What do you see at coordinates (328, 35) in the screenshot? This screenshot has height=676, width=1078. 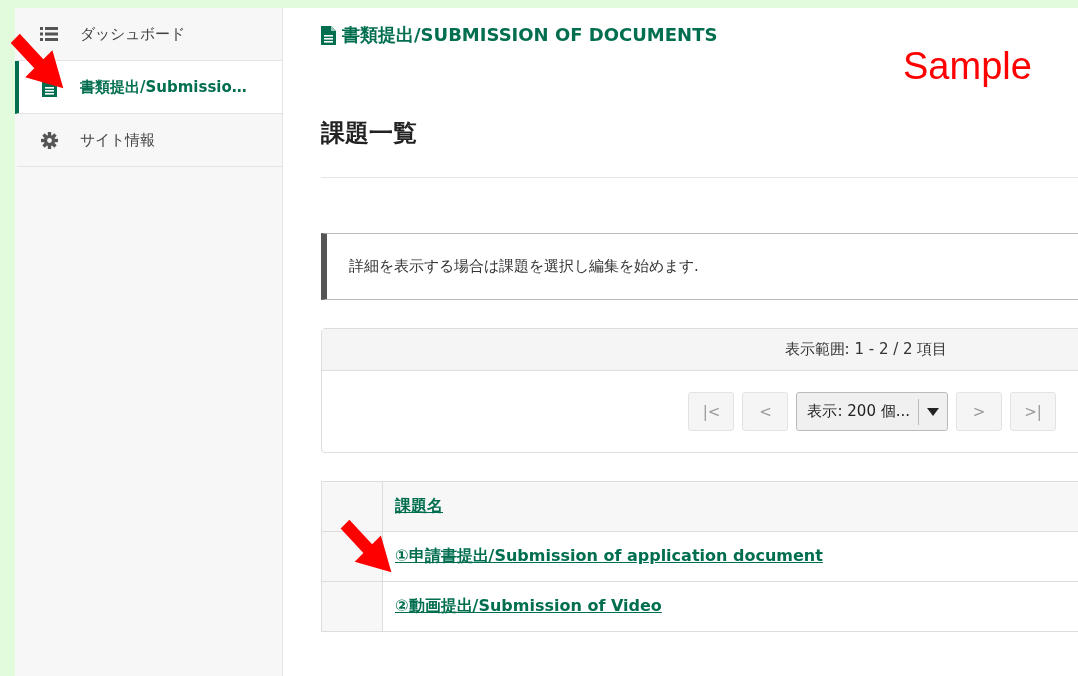 I see `document-icon` at bounding box center [328, 35].